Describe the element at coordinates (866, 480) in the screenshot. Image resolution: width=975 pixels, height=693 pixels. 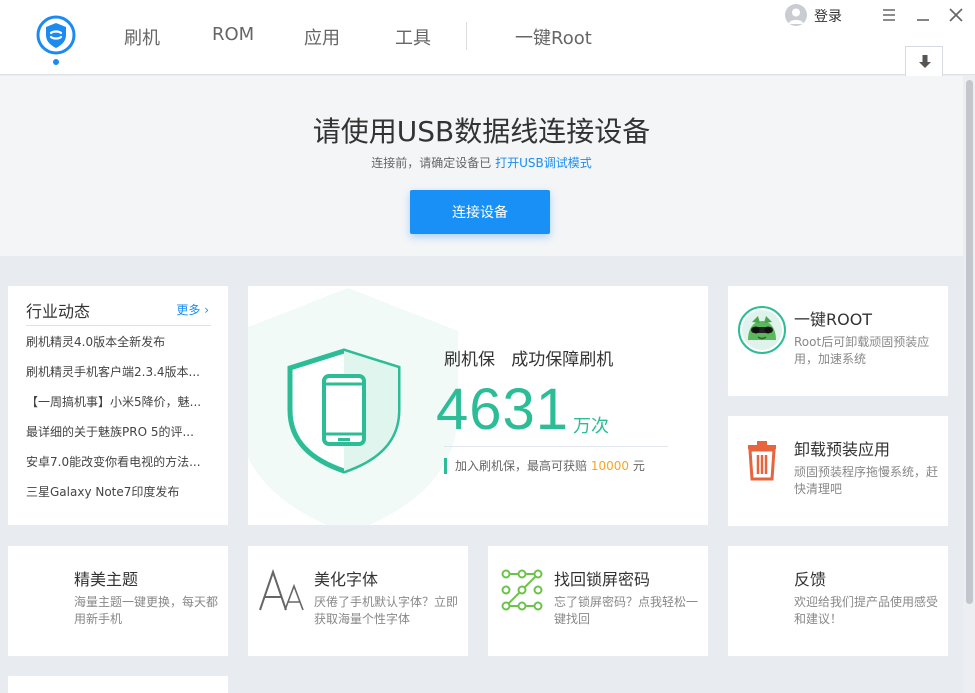
I see `uninstall-card-desc: 顽固预装程序拖慢系统，赶快清理吧` at that location.